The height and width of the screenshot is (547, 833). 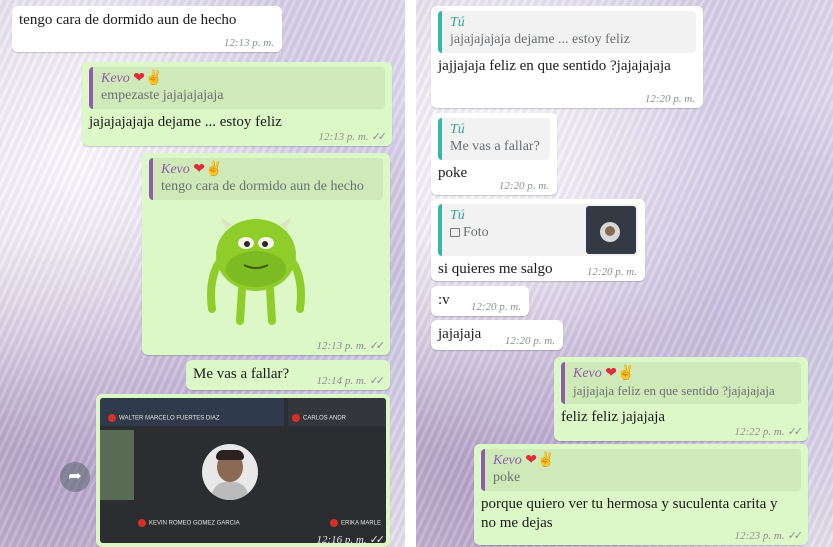 I want to click on forward-arrow-icon: ➦, so click(x=75, y=477).